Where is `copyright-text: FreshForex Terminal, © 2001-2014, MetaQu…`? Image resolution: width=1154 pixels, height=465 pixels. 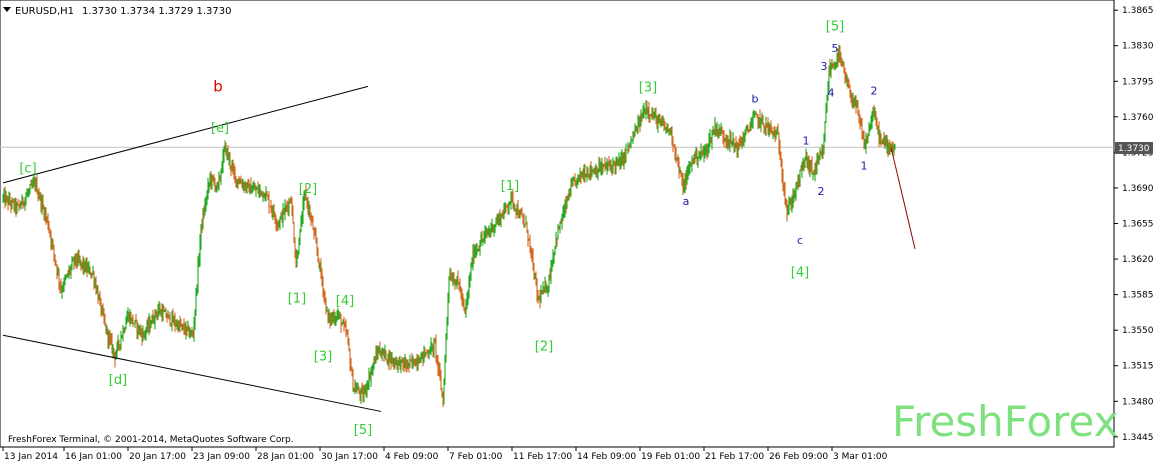 copyright-text: FreshForex Terminal, © 2001-2014, MetaQu… is located at coordinates (151, 440).